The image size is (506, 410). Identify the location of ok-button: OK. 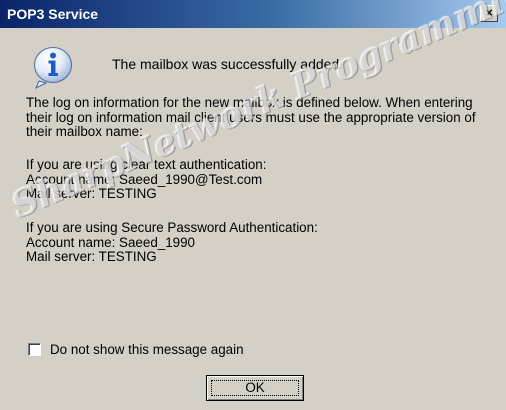
(255, 388).